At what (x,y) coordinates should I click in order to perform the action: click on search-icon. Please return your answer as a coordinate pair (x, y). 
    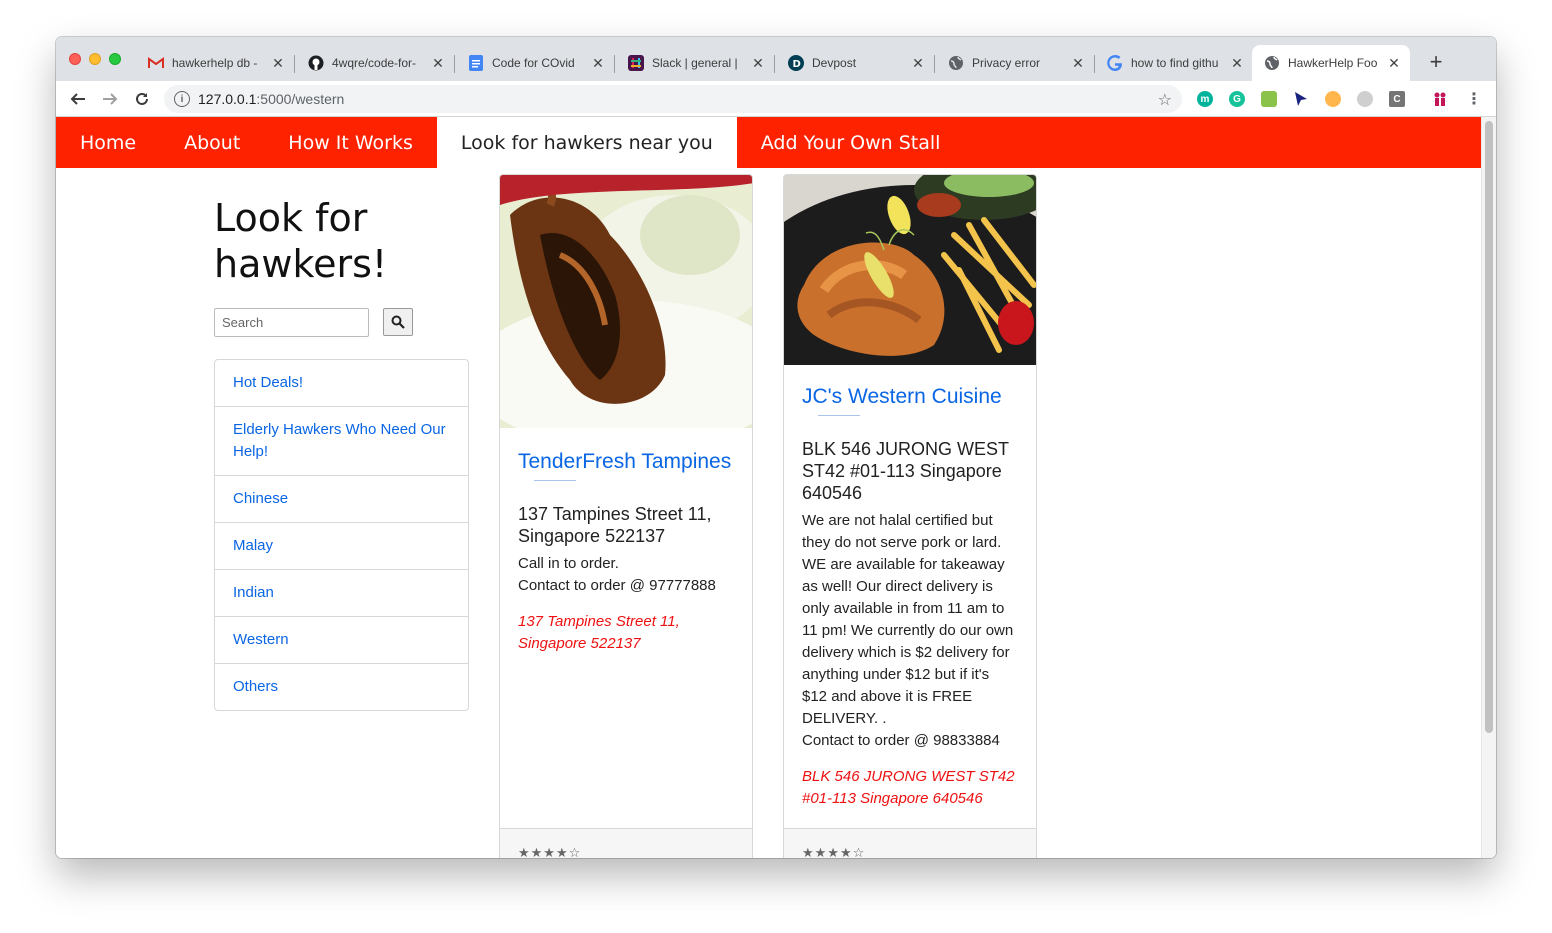
    Looking at the image, I should click on (398, 322).